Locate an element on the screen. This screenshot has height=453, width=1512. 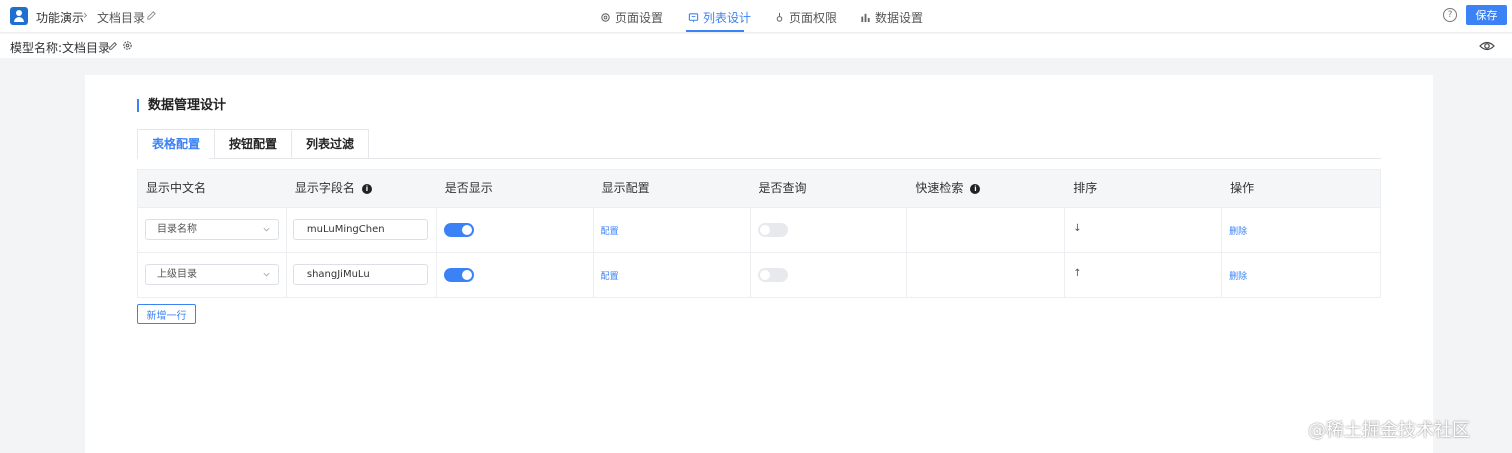
app-logo-icon is located at coordinates (19, 16).